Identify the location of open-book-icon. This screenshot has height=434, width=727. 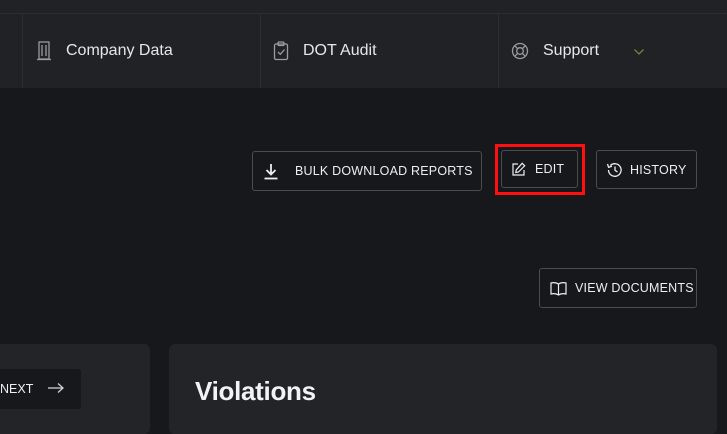
(558, 288).